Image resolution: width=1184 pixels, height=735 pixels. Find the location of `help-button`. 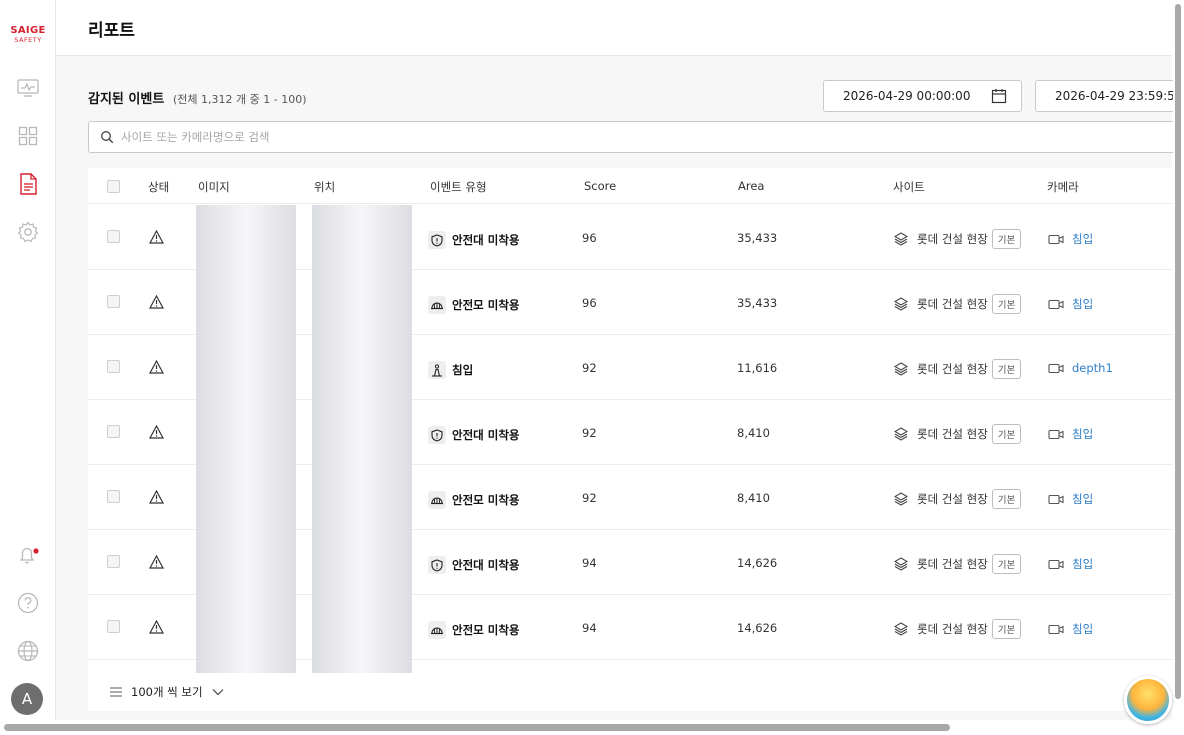

help-button is located at coordinates (28, 603).